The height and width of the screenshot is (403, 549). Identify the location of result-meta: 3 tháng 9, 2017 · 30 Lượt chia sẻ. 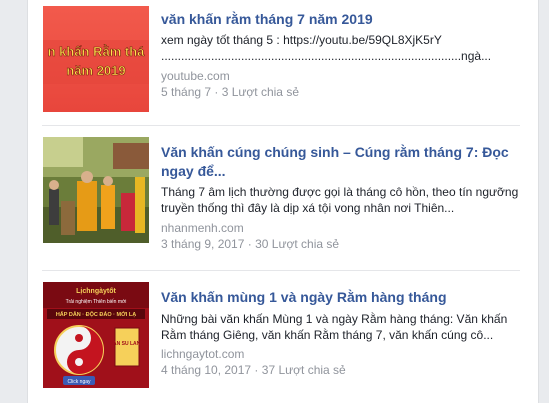
(341, 244).